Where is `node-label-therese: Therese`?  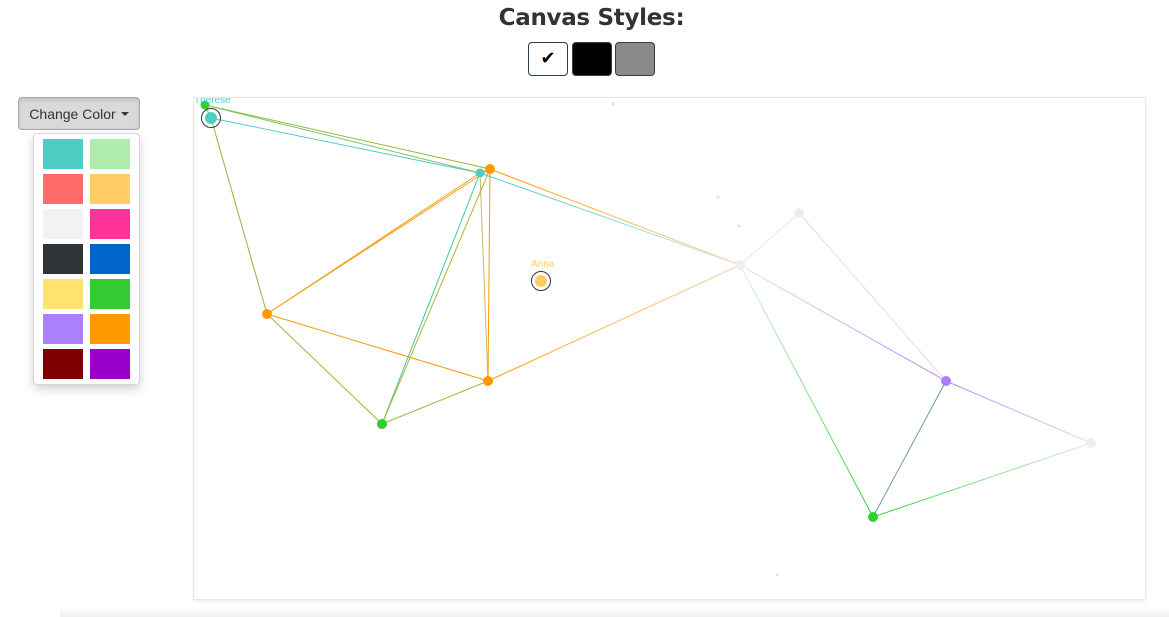
node-label-therese: Therese is located at coordinates (212, 100).